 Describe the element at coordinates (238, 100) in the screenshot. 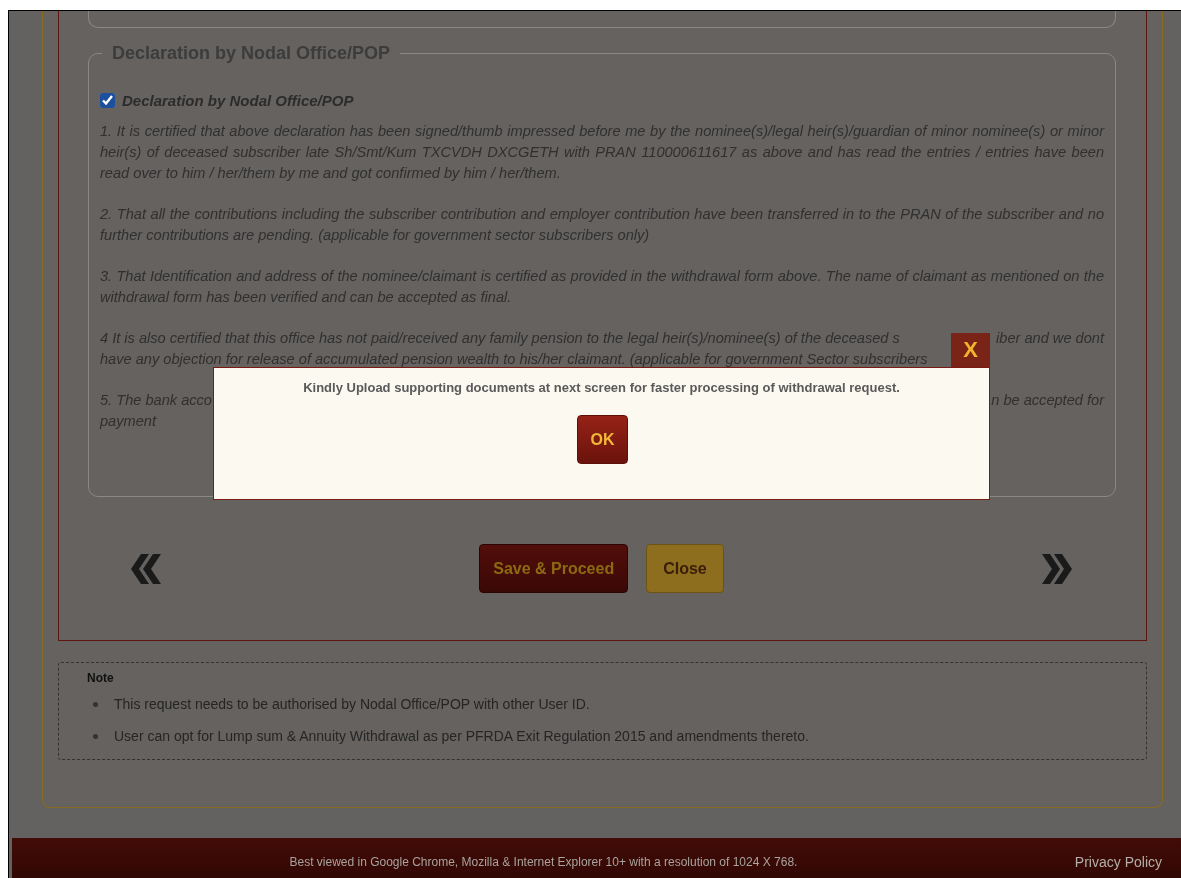

I see `checkbox-label: Declaration by Nodal Office/POP` at that location.